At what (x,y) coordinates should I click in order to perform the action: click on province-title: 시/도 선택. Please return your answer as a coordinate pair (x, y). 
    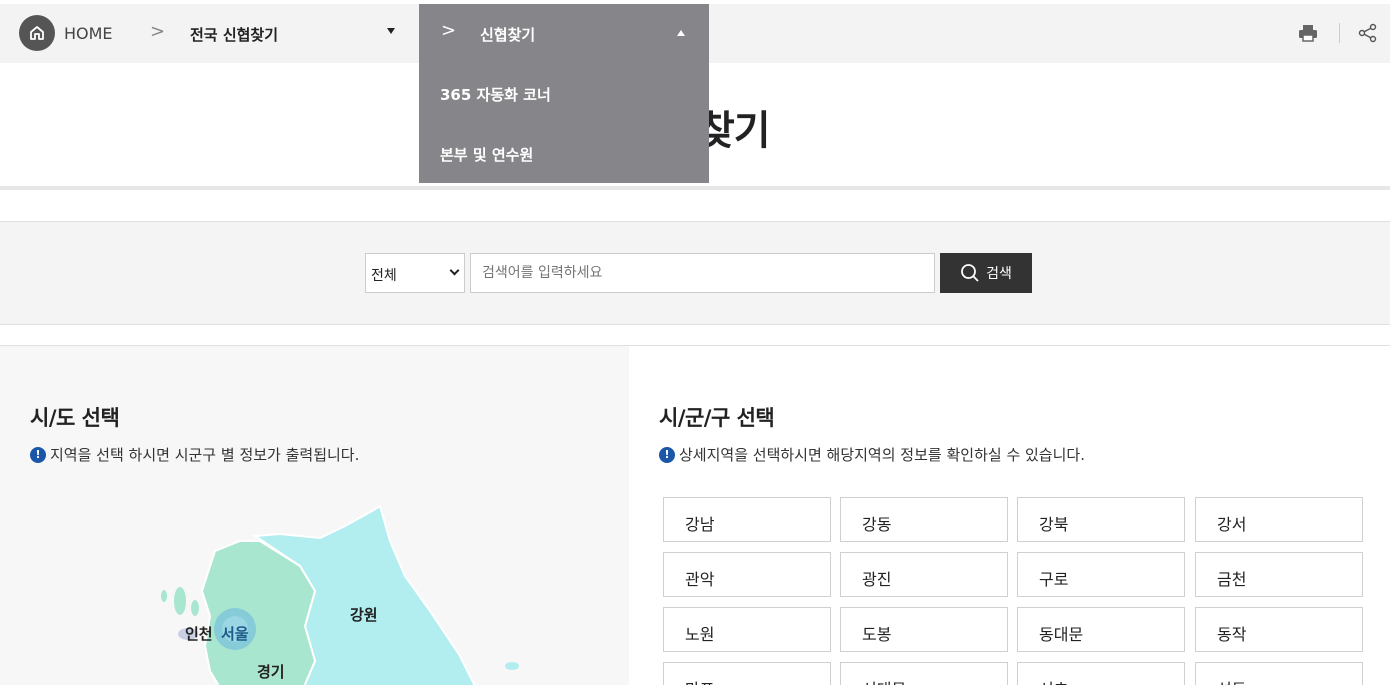
    Looking at the image, I should click on (75, 418).